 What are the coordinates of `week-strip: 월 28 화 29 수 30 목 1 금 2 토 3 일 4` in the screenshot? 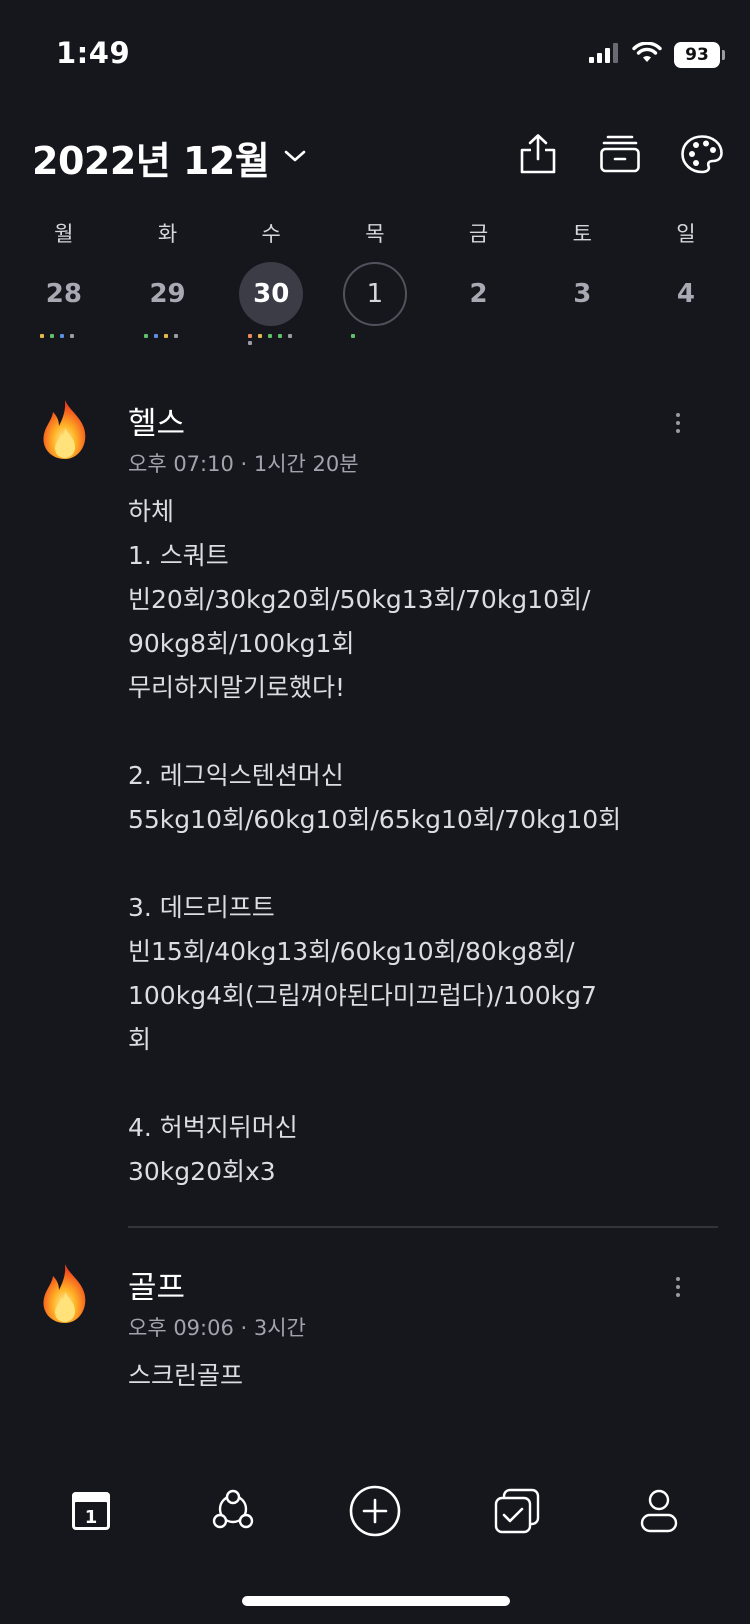 It's located at (375, 284).